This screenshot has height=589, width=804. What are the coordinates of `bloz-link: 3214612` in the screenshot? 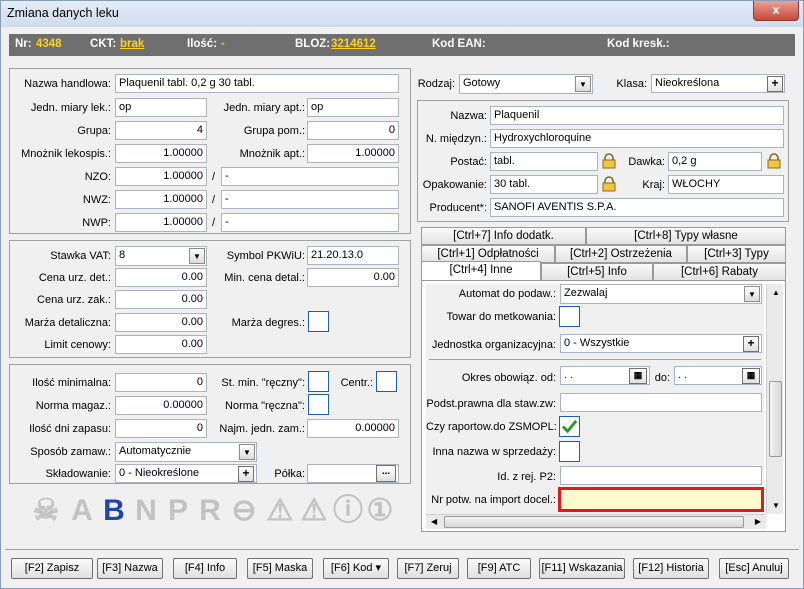 It's located at (353, 44).